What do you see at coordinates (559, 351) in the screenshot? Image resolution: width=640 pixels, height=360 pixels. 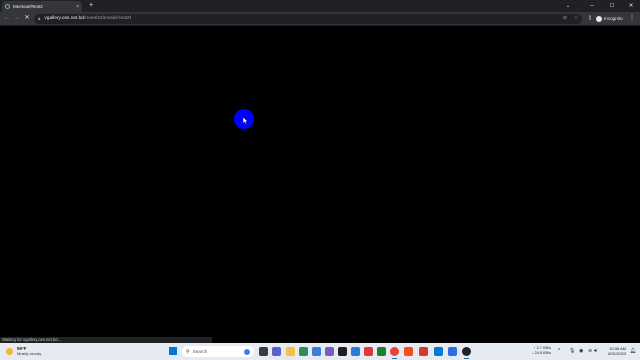 I see `tray-chevron-icon: ^` at bounding box center [559, 351].